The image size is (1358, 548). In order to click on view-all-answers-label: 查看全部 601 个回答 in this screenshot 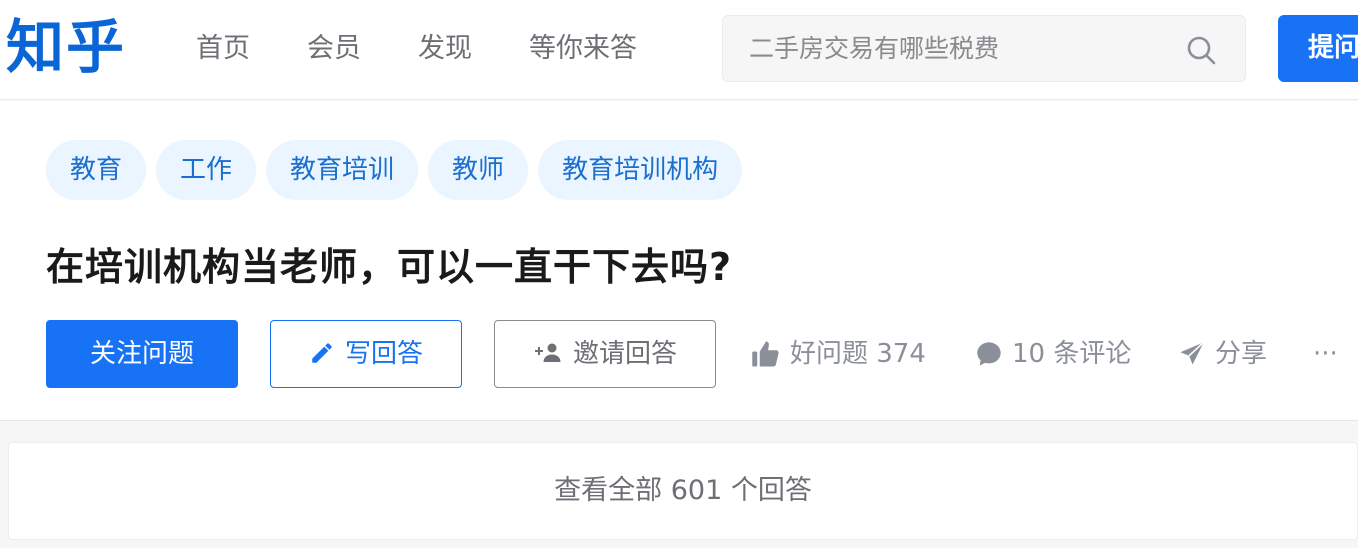, I will do `click(683, 490)`.